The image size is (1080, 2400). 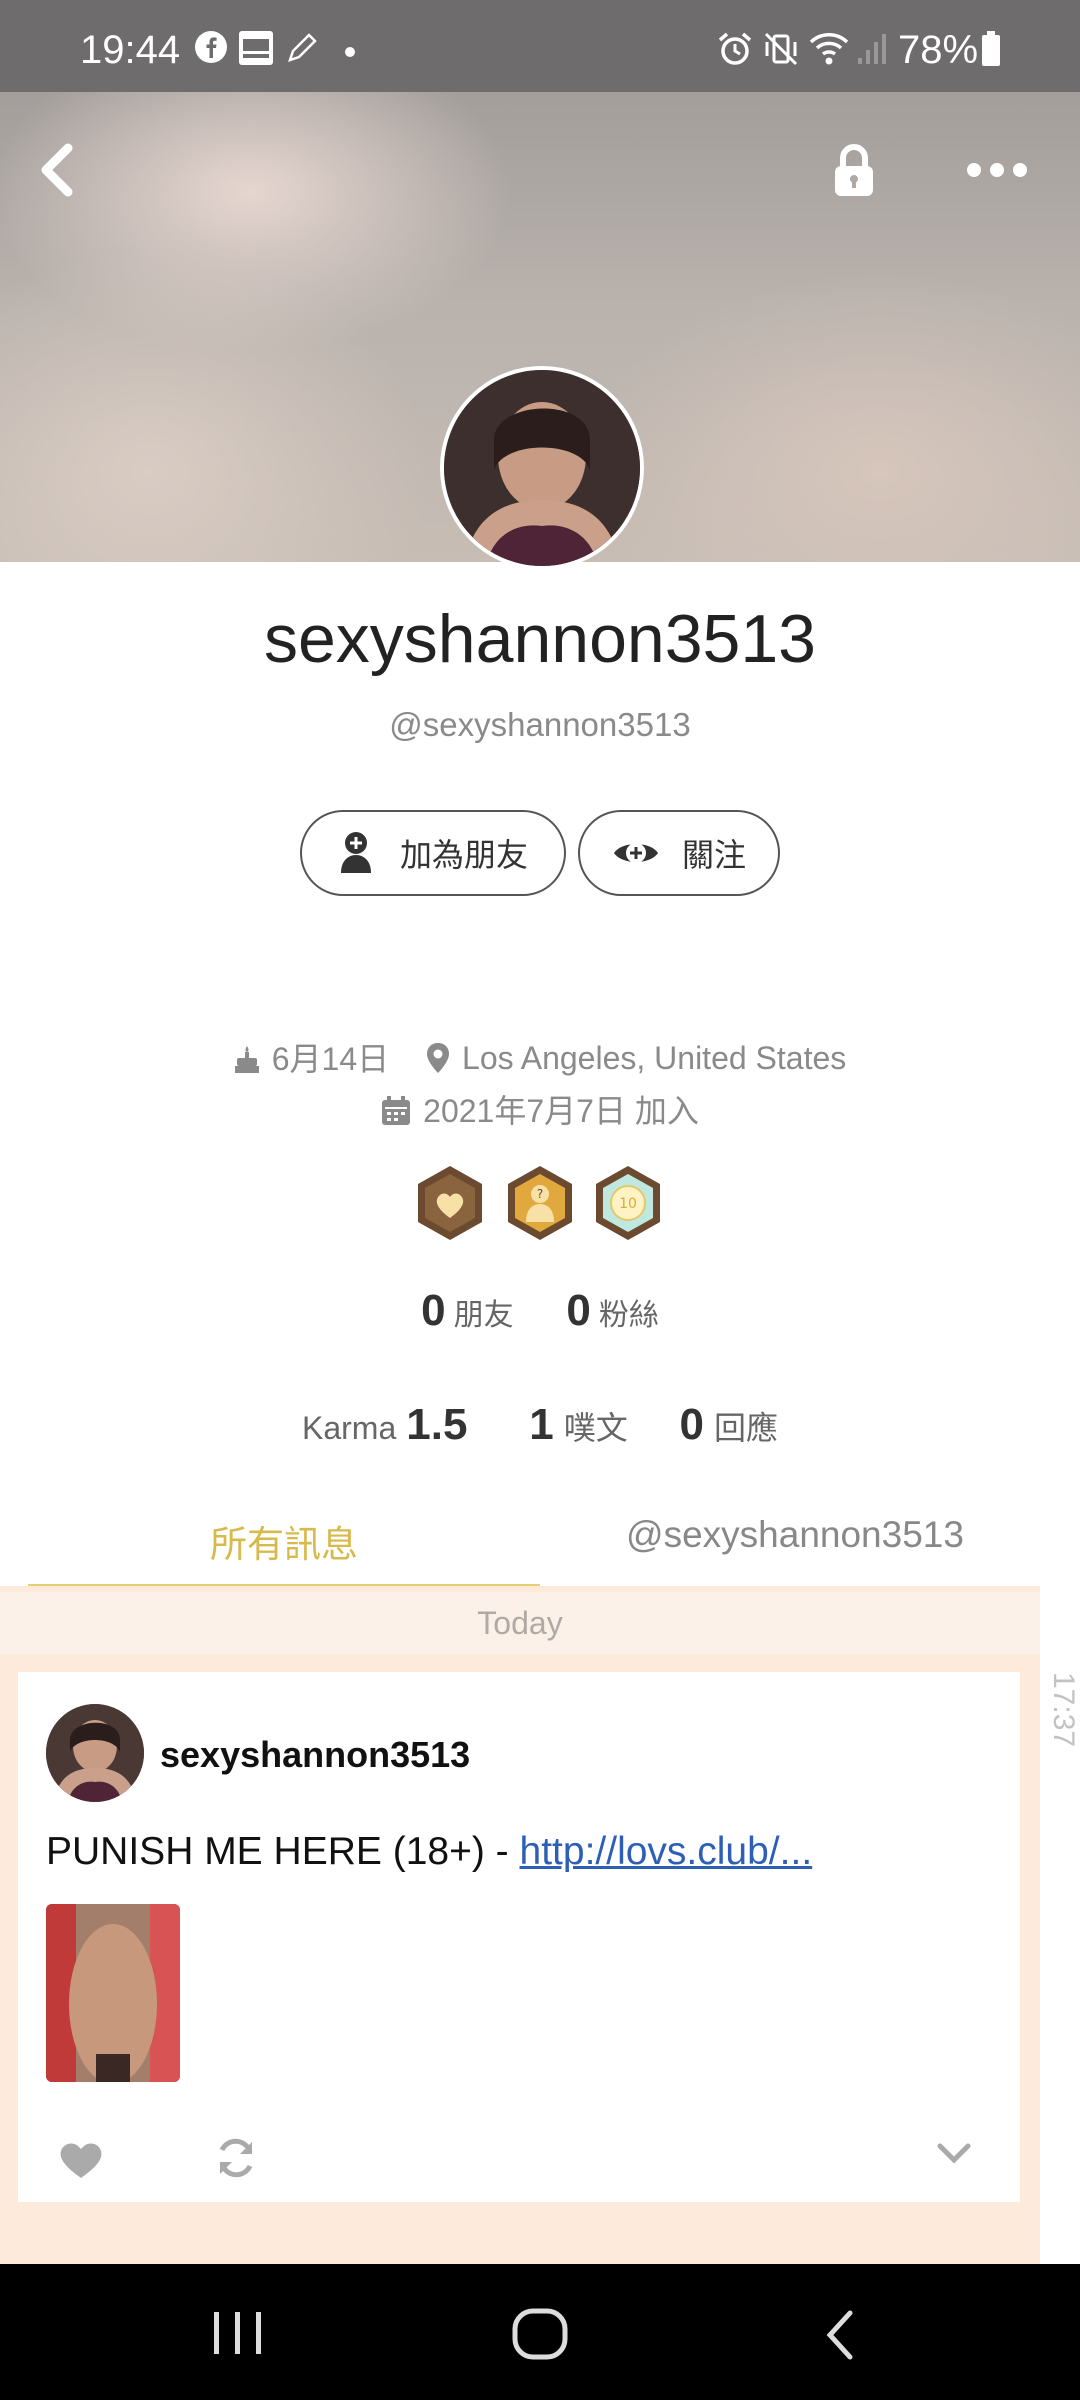 What do you see at coordinates (330, 1059) in the screenshot?
I see `birthday-text: 6月14日` at bounding box center [330, 1059].